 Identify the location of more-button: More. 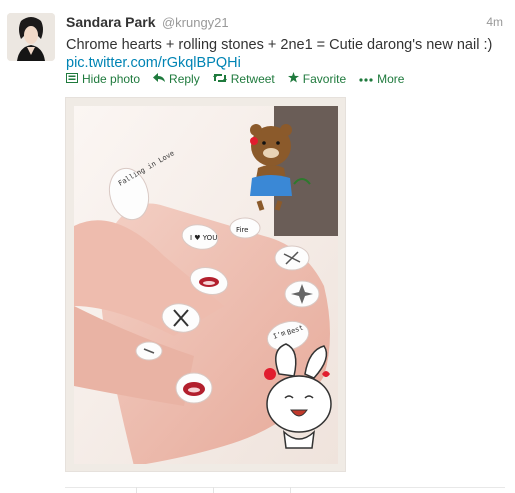
(381, 79).